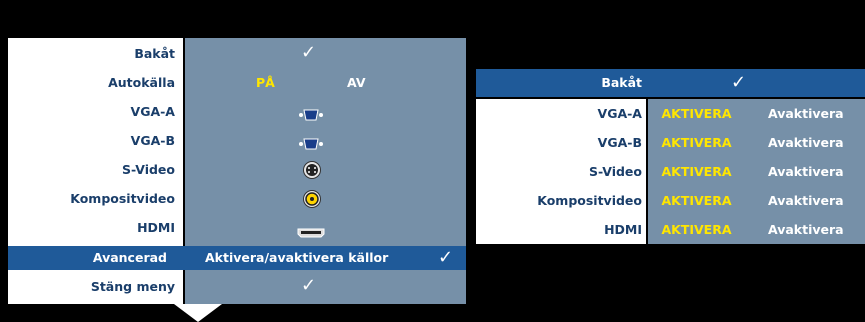 The image size is (865, 322). Describe the element at coordinates (132, 286) in the screenshot. I see `menu-item-label: Stäng meny` at that location.